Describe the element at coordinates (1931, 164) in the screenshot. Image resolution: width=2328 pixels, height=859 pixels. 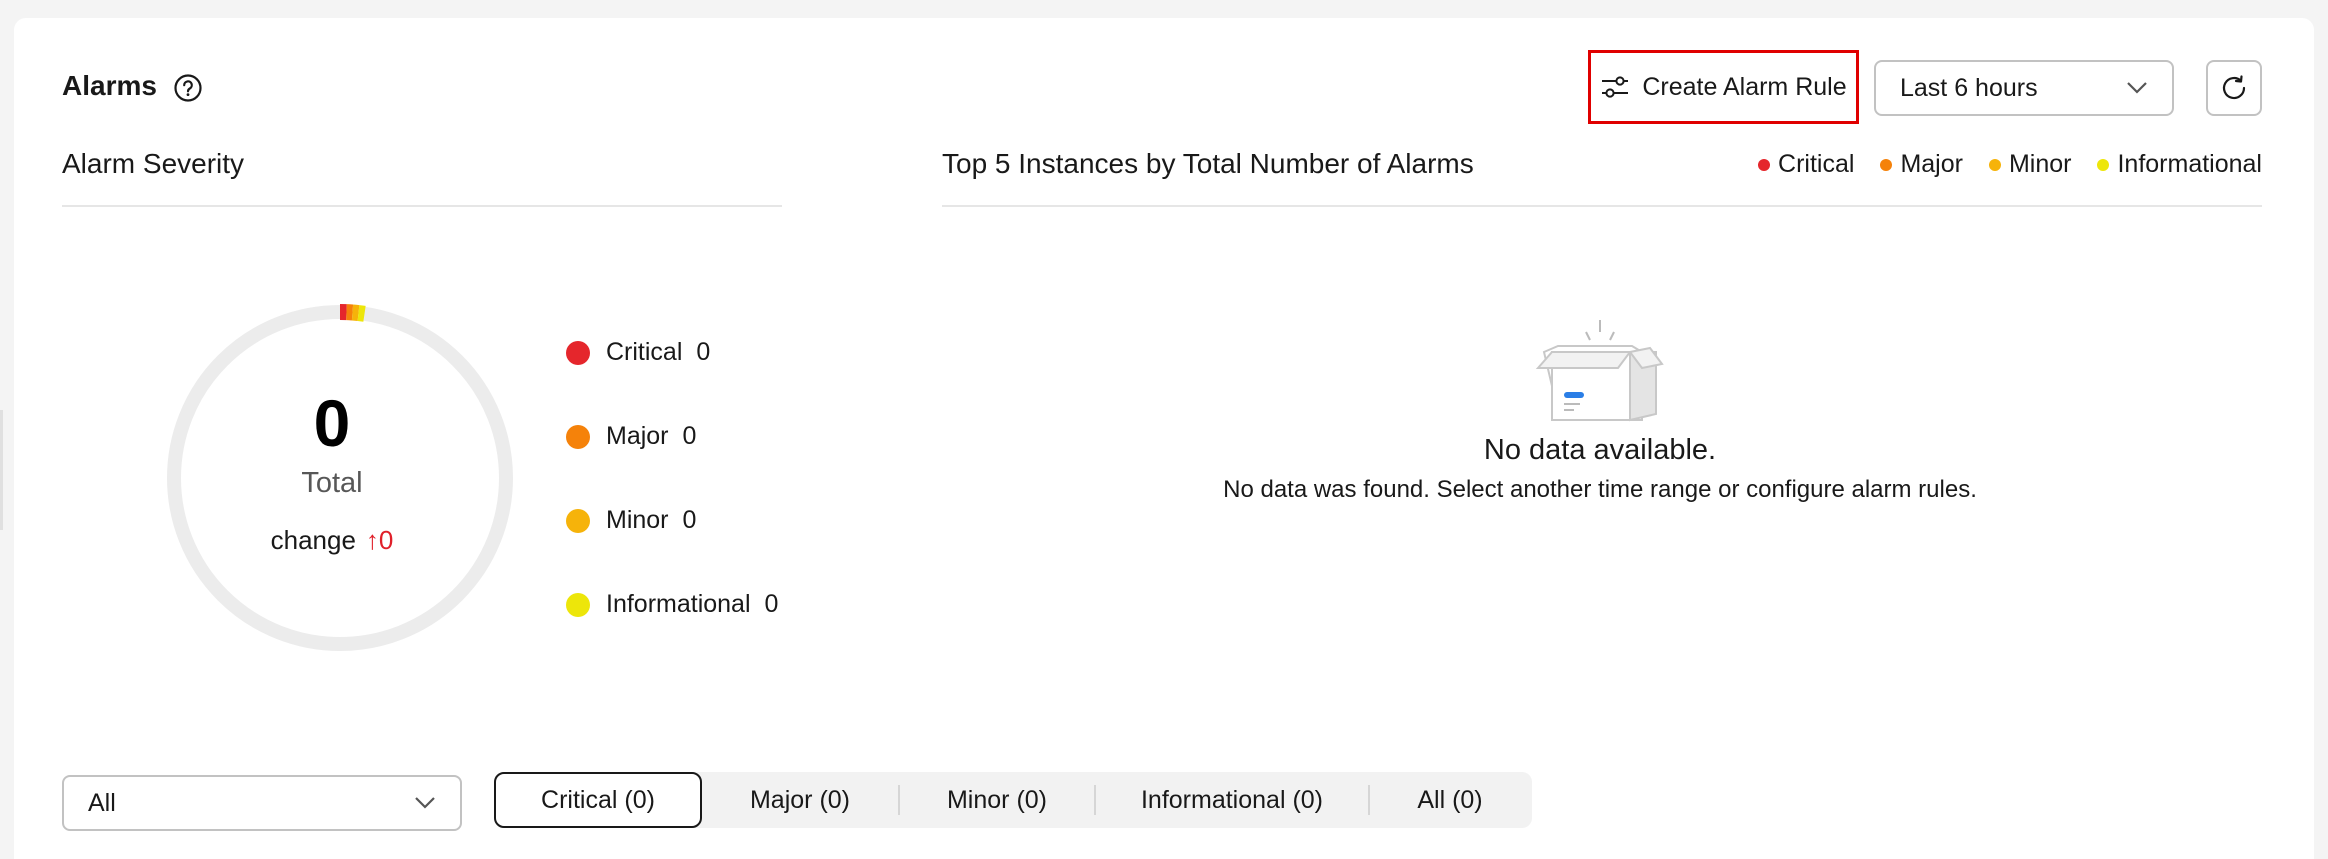
I see `legend-label: Major` at that location.